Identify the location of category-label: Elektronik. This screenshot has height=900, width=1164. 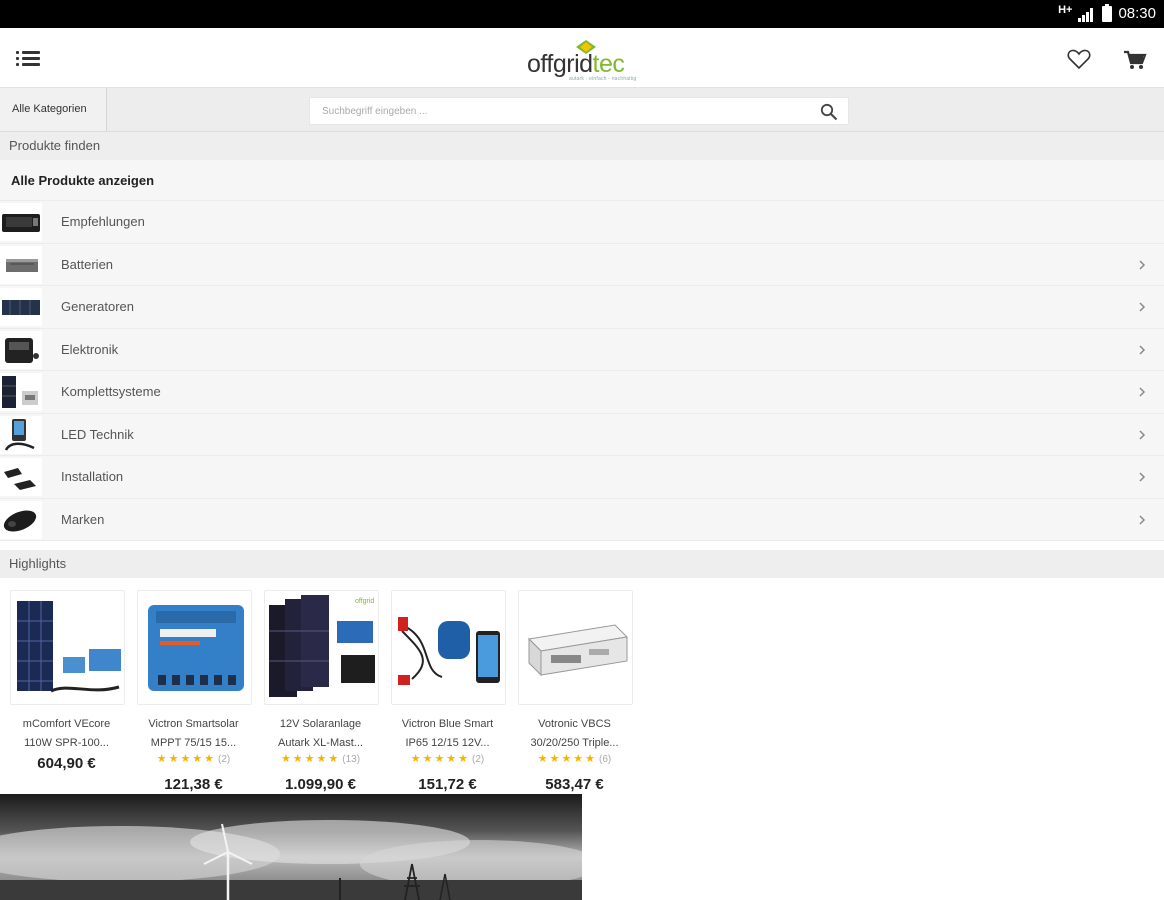
(90, 349).